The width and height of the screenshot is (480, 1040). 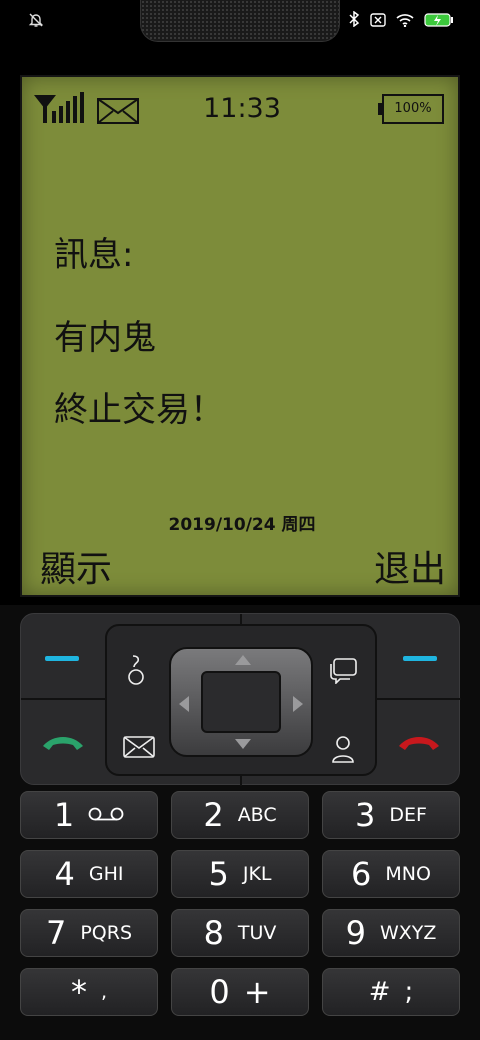 I want to click on softkey-label-show: 顯示, so click(x=76, y=566).